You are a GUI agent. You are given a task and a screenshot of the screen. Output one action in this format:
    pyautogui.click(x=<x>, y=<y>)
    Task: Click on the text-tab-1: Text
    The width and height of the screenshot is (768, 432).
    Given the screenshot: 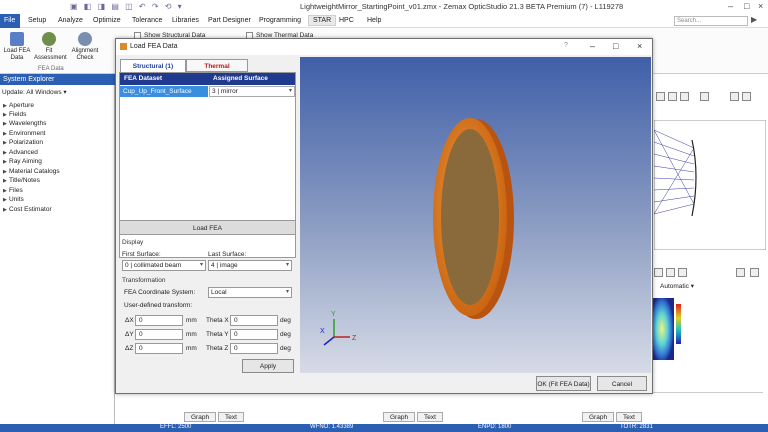 What is the action you would take?
    pyautogui.click(x=231, y=417)
    